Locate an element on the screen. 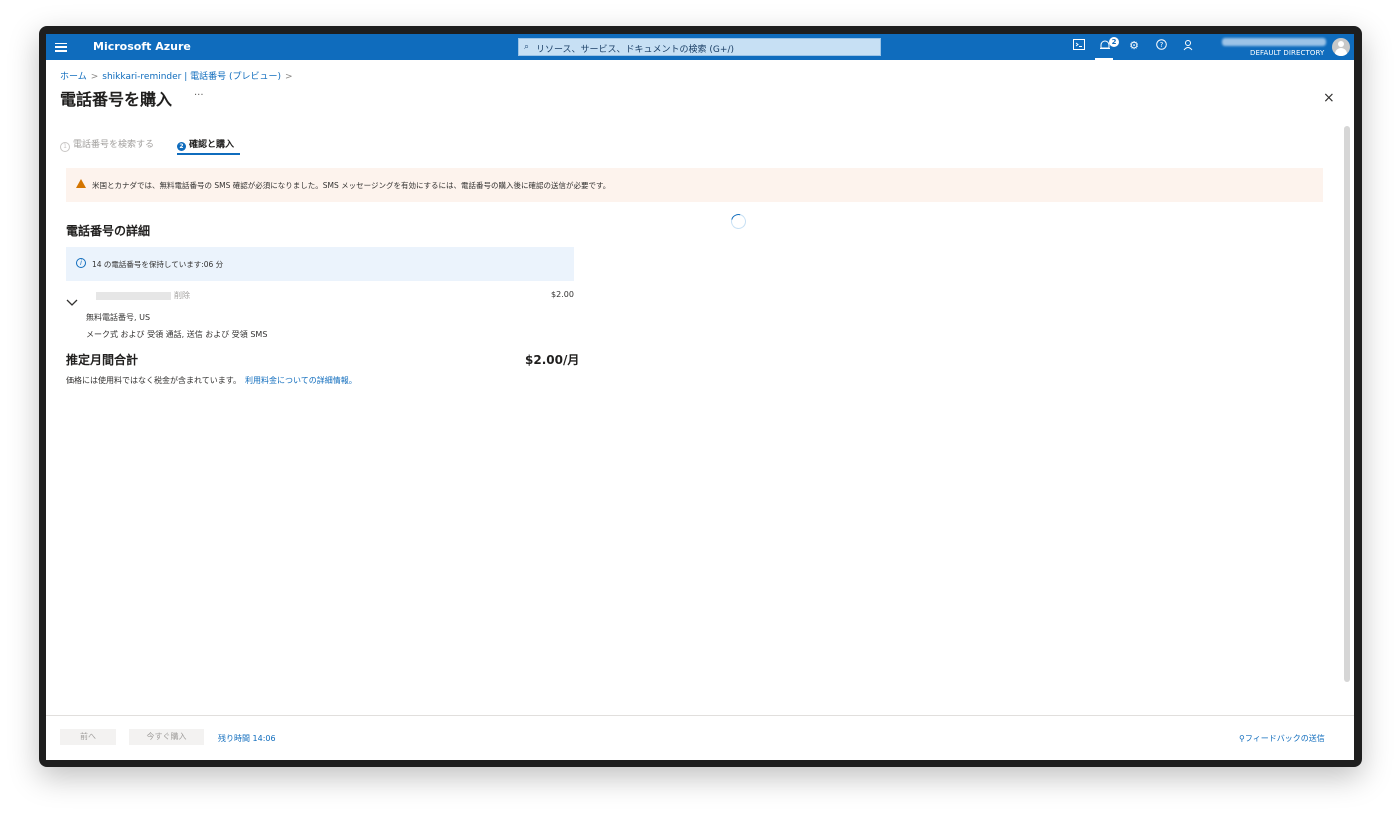  breadcrumb: ホーム > shikkari-reminder | 電話番号 (プレビュー) > is located at coordinates (178, 75).